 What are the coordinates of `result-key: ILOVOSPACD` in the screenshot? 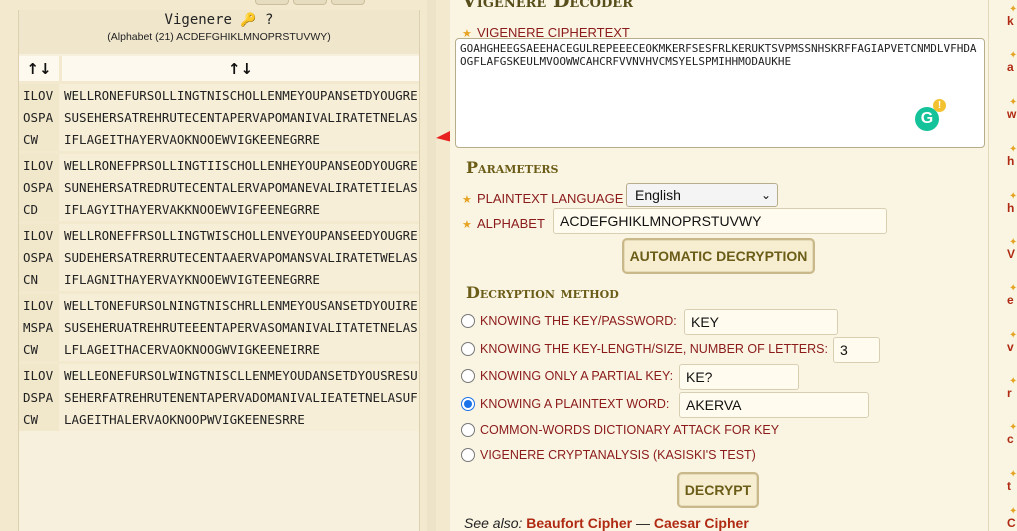 It's located at (38, 187).